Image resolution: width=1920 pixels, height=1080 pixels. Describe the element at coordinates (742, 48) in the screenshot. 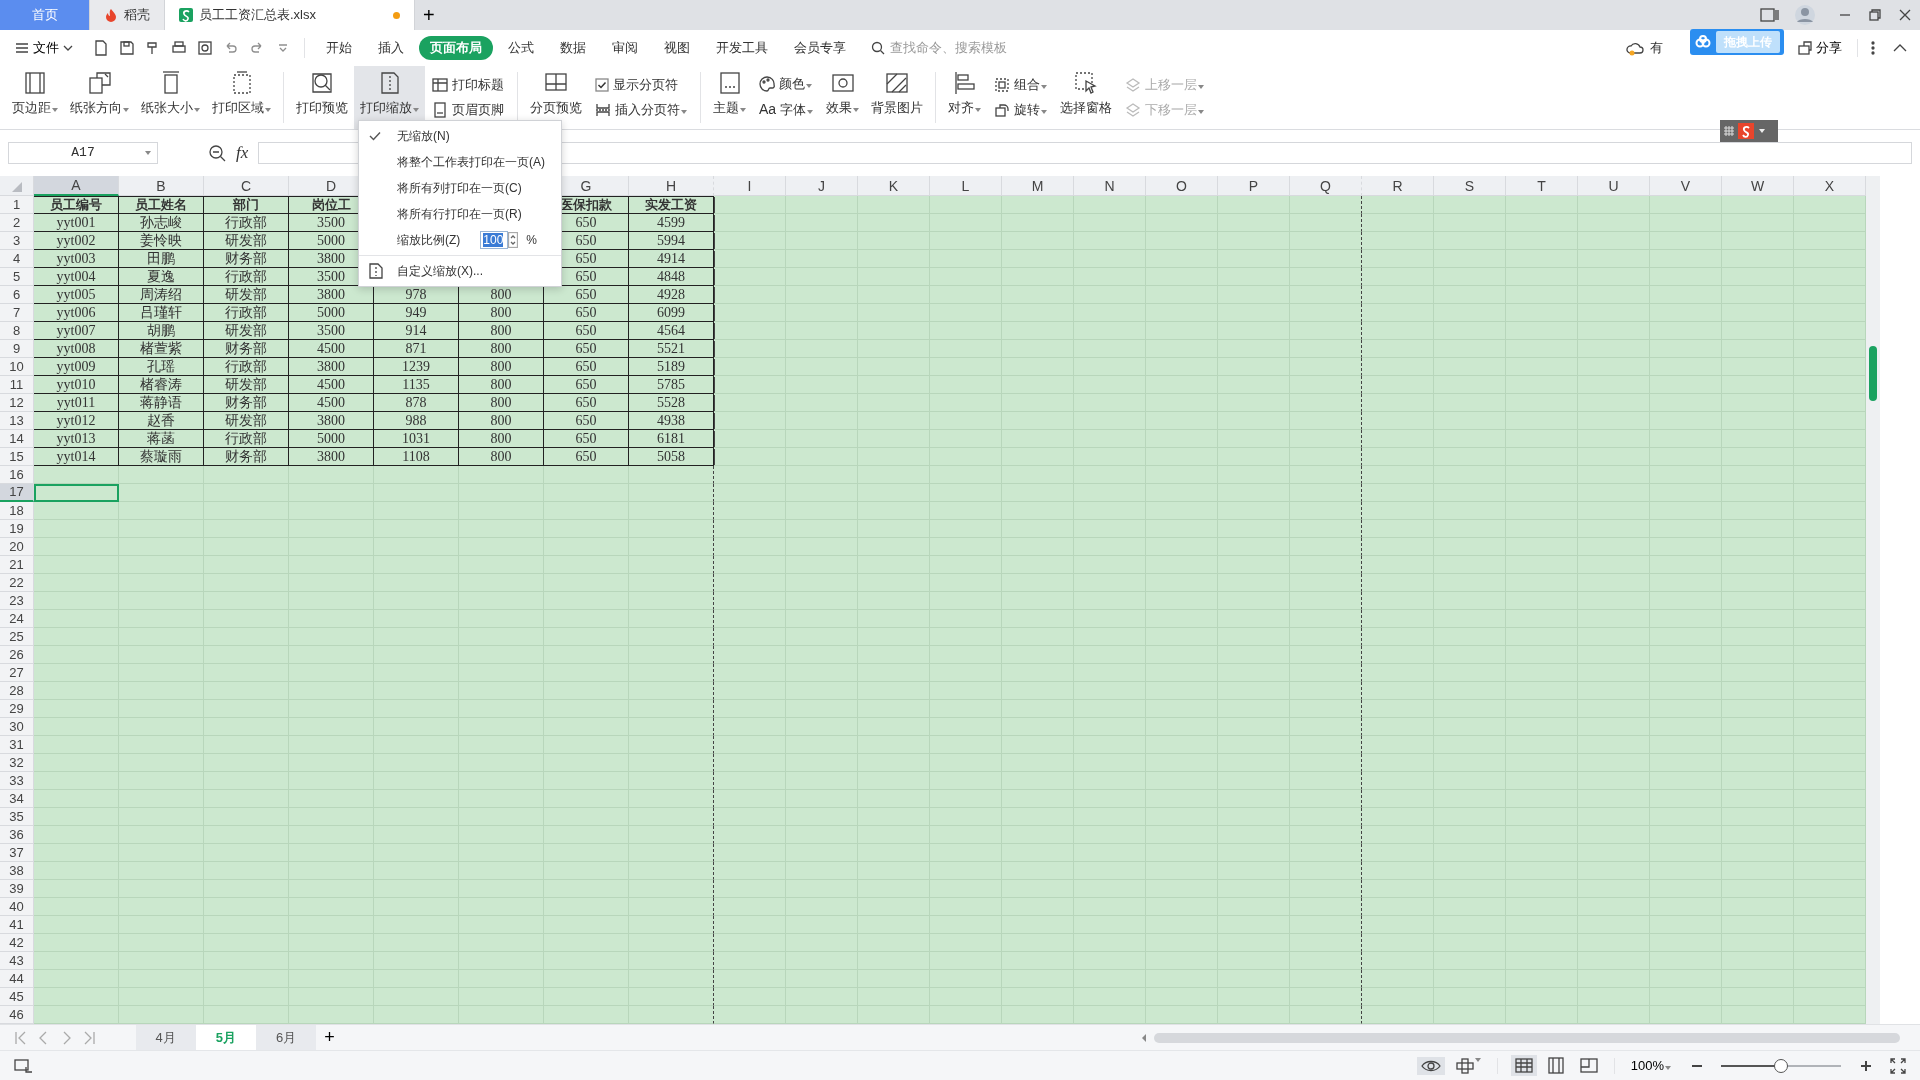

I see `ribbon-tab: 开发工具` at that location.